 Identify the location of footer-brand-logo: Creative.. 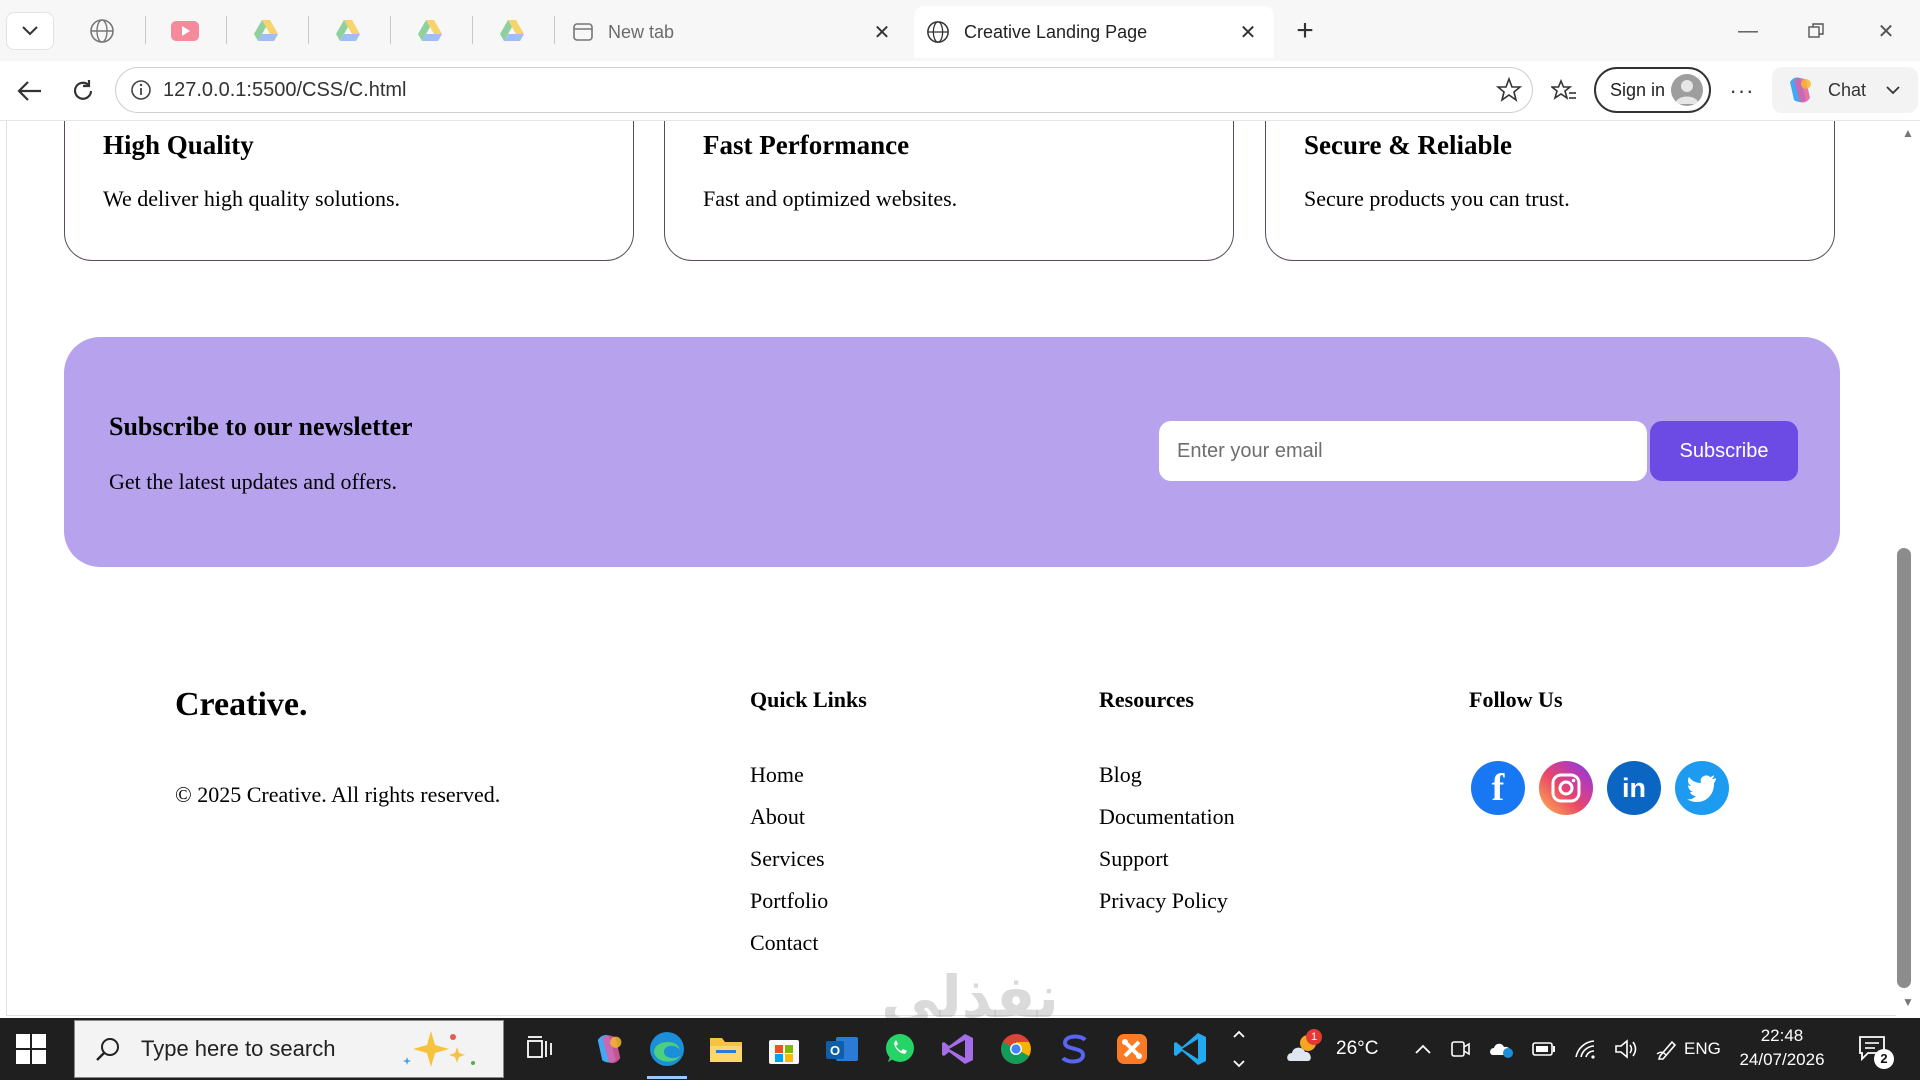
(241, 705).